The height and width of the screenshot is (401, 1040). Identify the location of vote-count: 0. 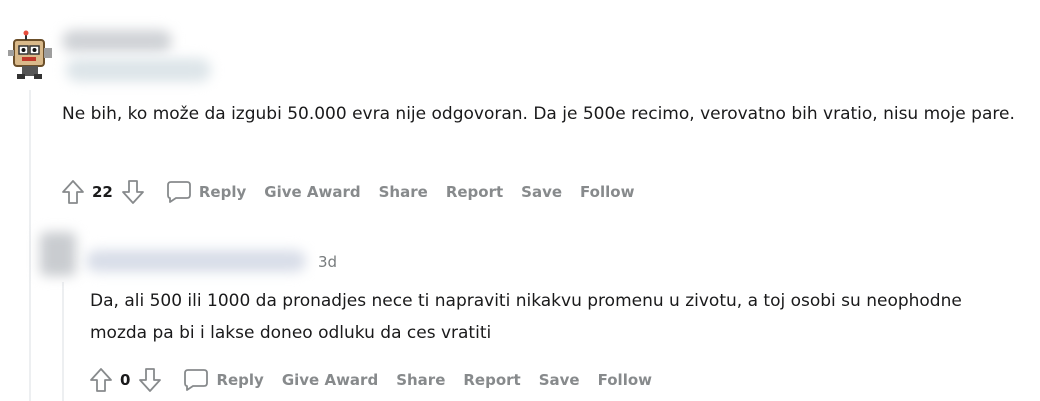
(125, 380).